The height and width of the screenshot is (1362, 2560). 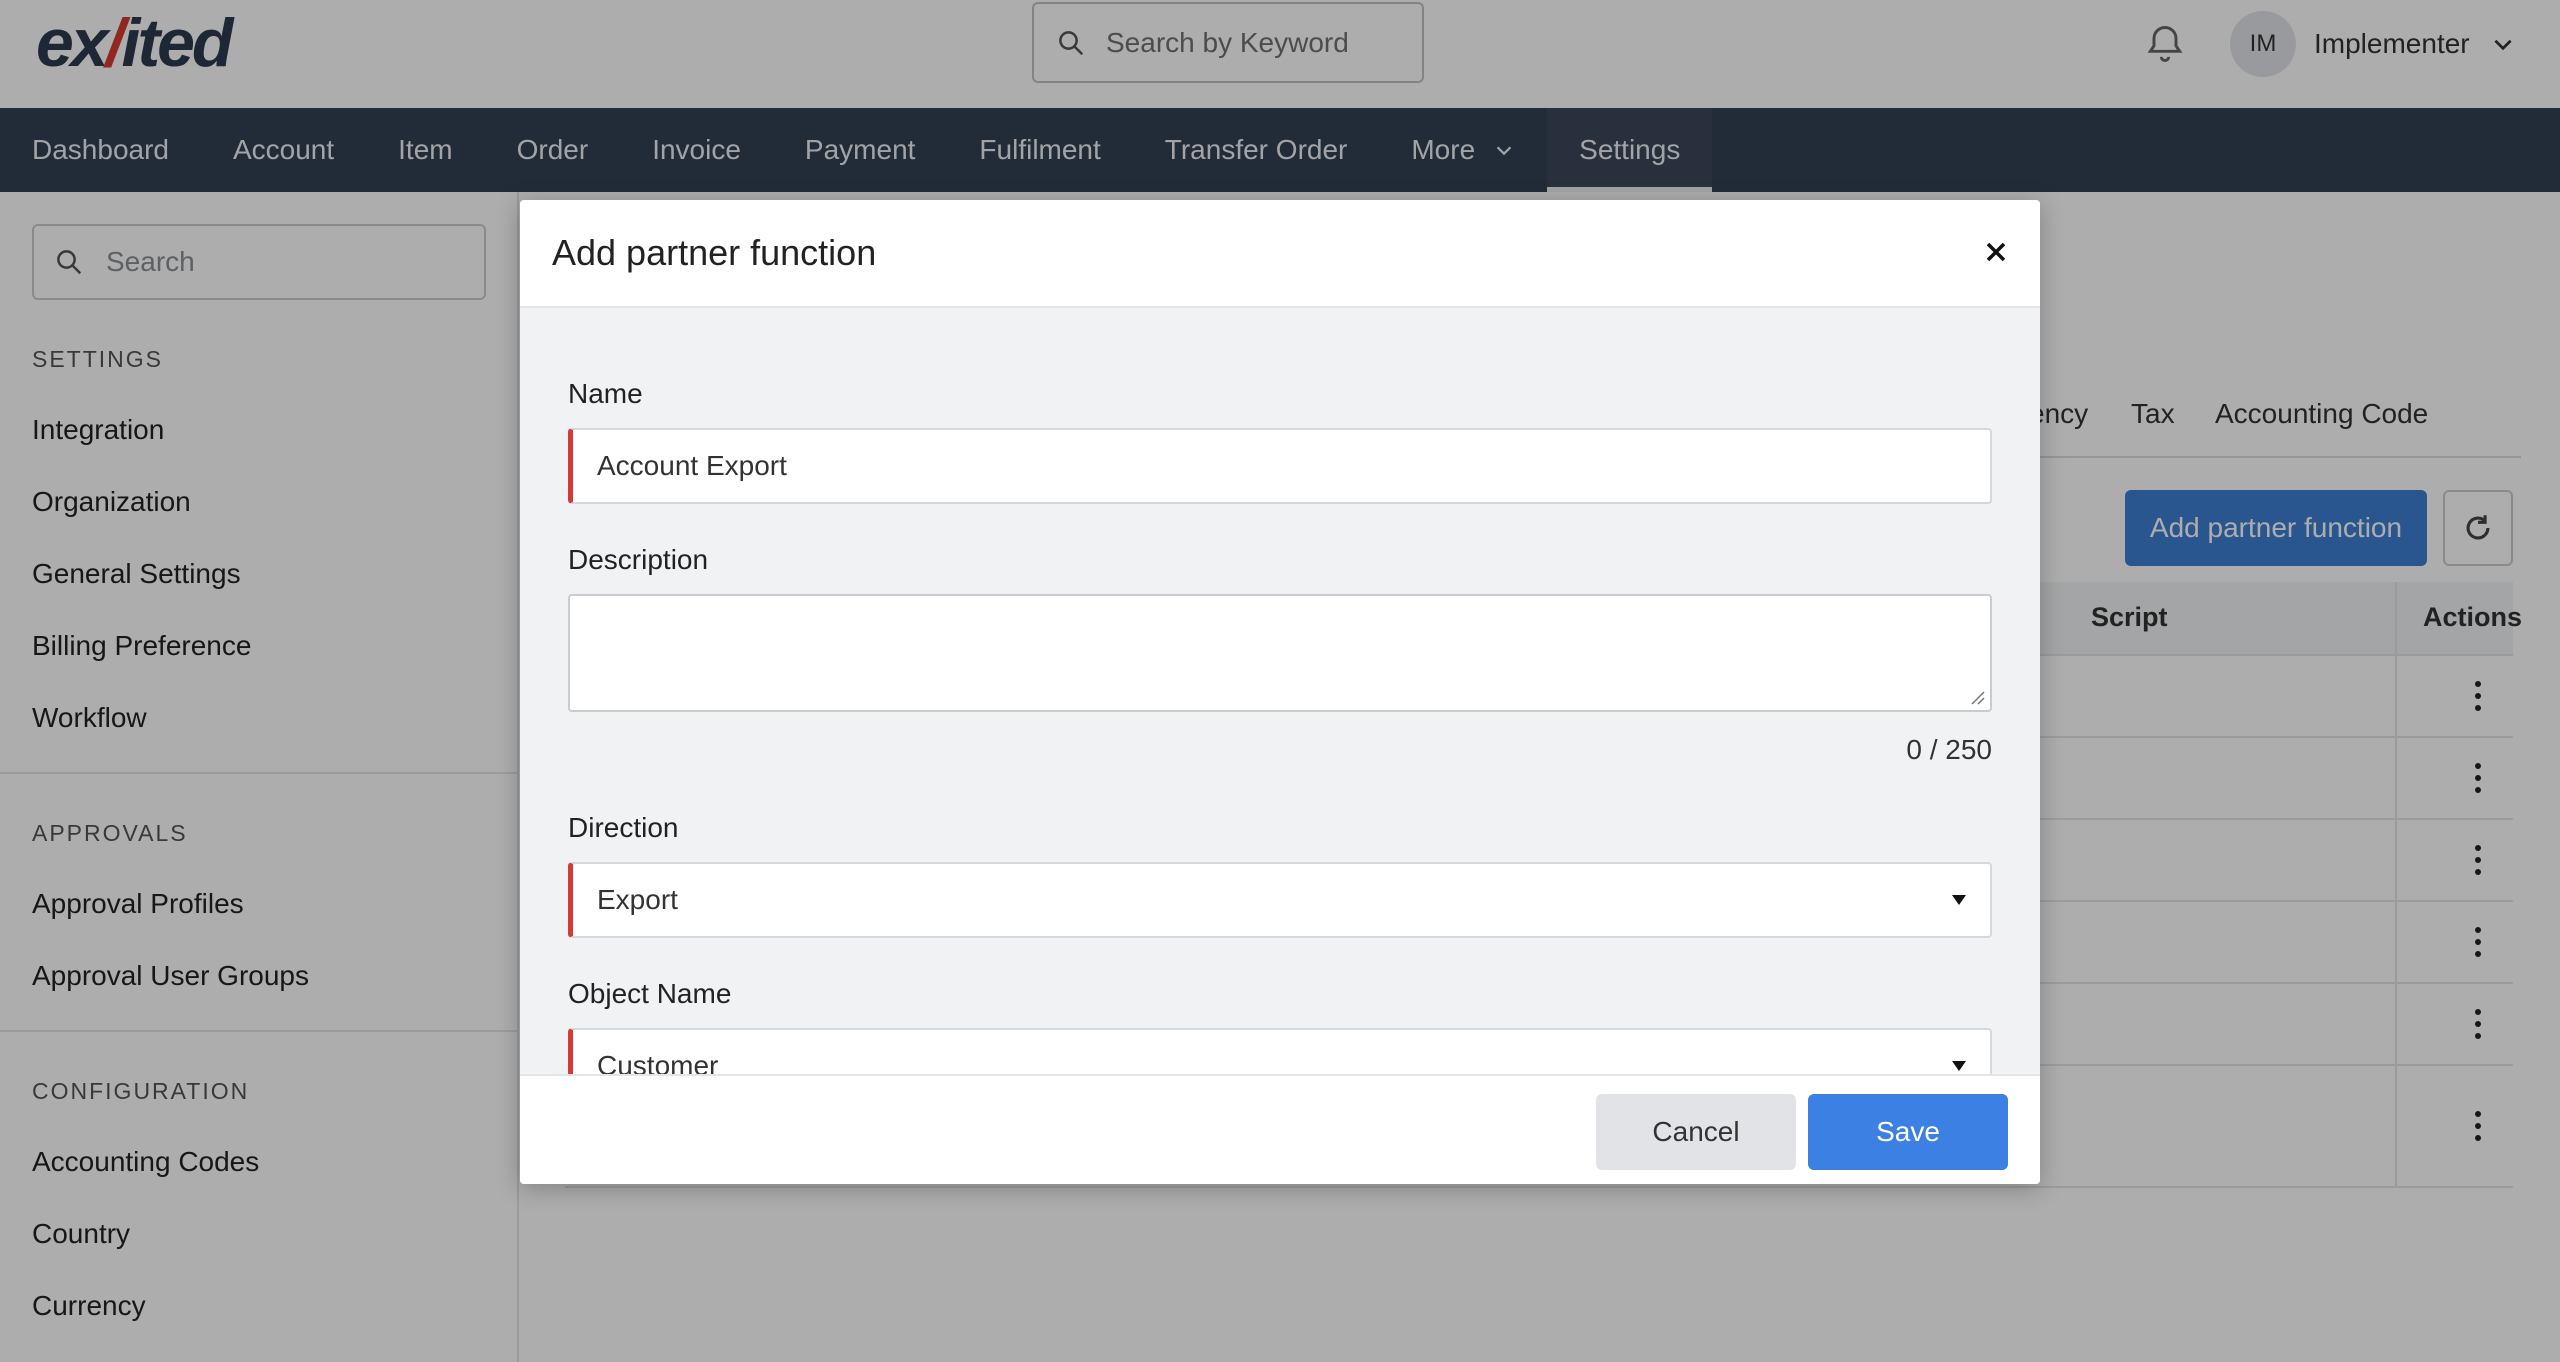 What do you see at coordinates (692, 465) in the screenshot?
I see `name-input-value: Account Export` at bounding box center [692, 465].